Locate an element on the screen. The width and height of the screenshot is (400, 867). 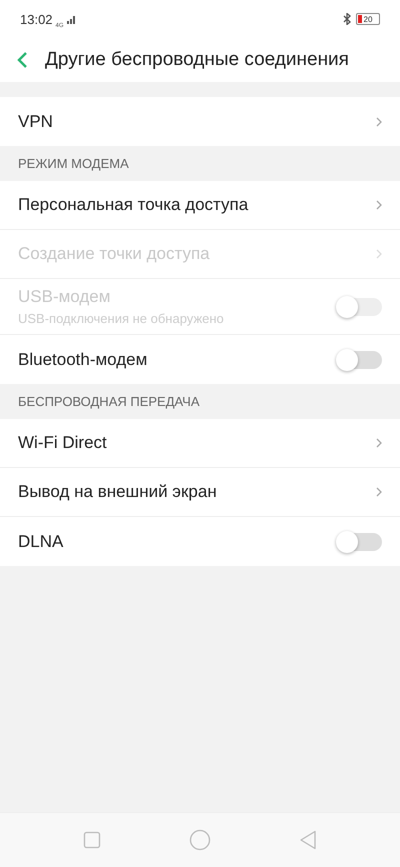
settings-item: Вывод на внешний экран is located at coordinates (200, 492).